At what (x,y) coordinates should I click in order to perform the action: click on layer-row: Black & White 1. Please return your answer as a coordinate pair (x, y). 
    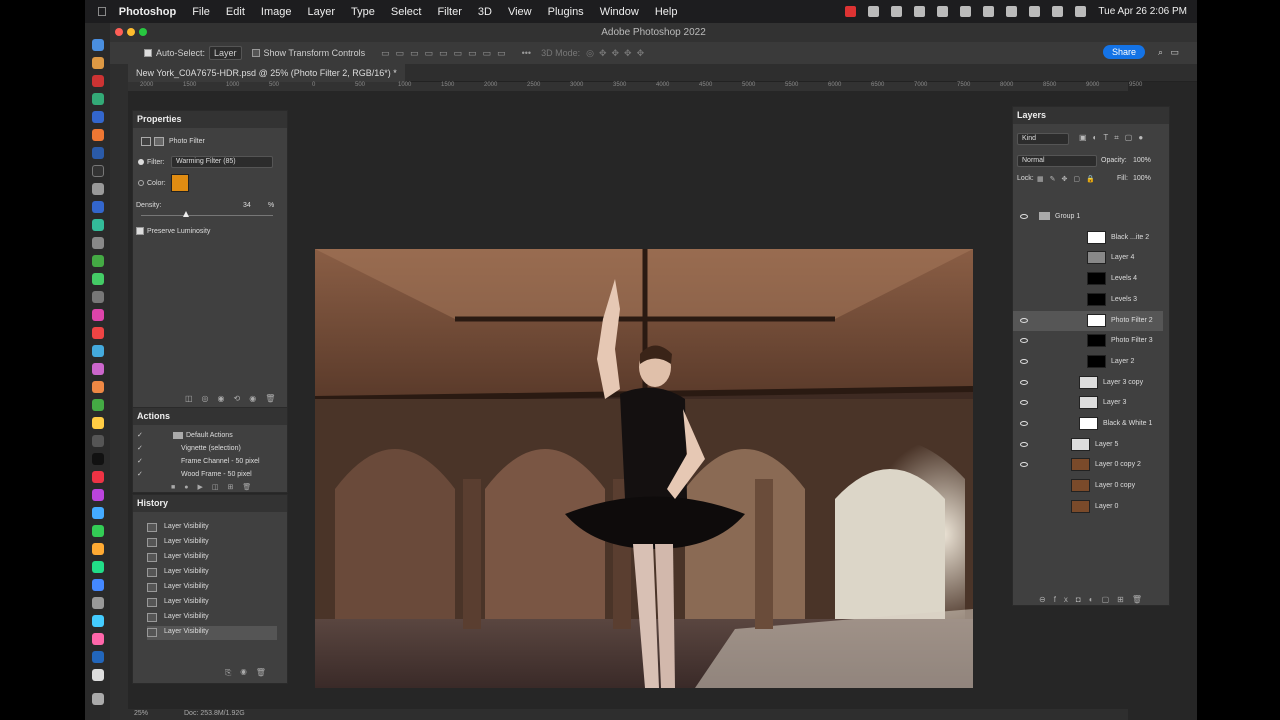
    Looking at the image, I should click on (1088, 424).